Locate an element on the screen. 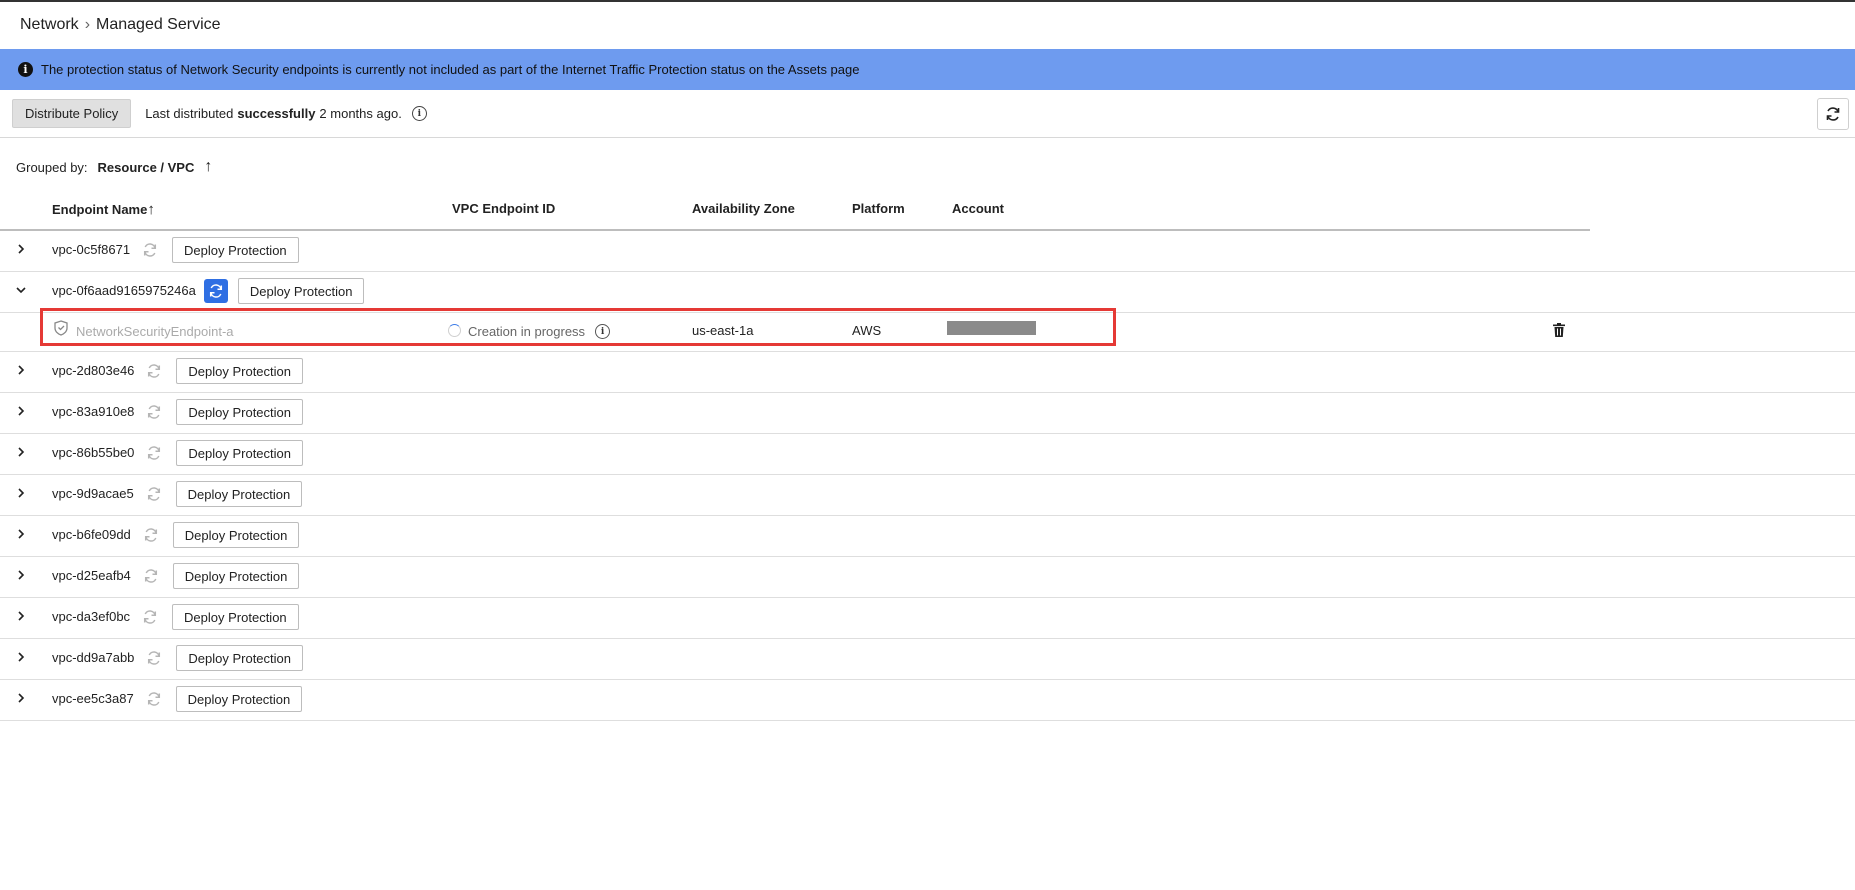 The height and width of the screenshot is (890, 1855). column-platform: Platform is located at coordinates (878, 208).